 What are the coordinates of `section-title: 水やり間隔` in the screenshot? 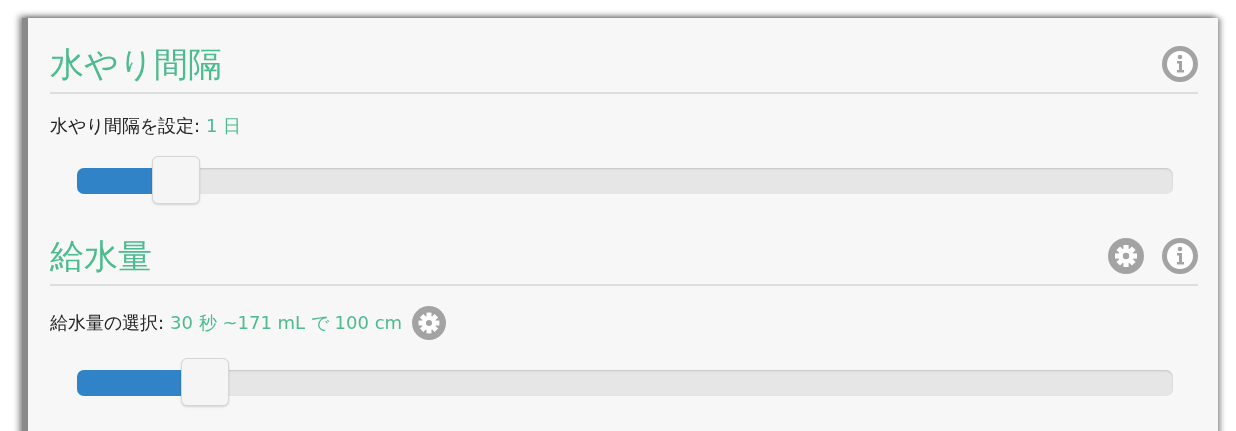 It's located at (136, 64).